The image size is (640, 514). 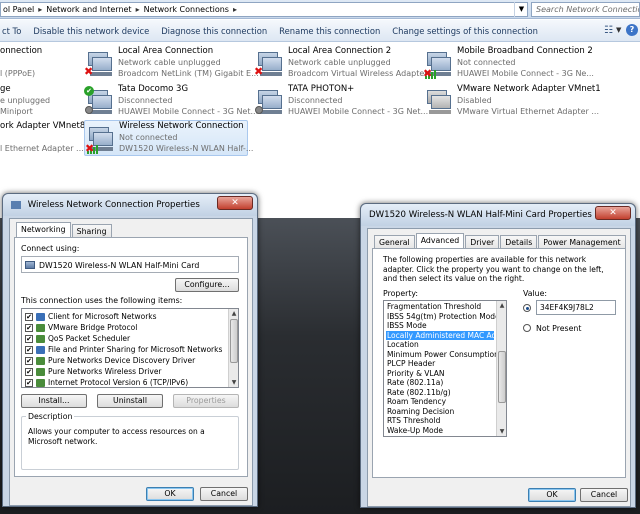 What do you see at coordinates (446, 335) in the screenshot?
I see `property-item-selected: Locally Administered MAC Address` at bounding box center [446, 335].